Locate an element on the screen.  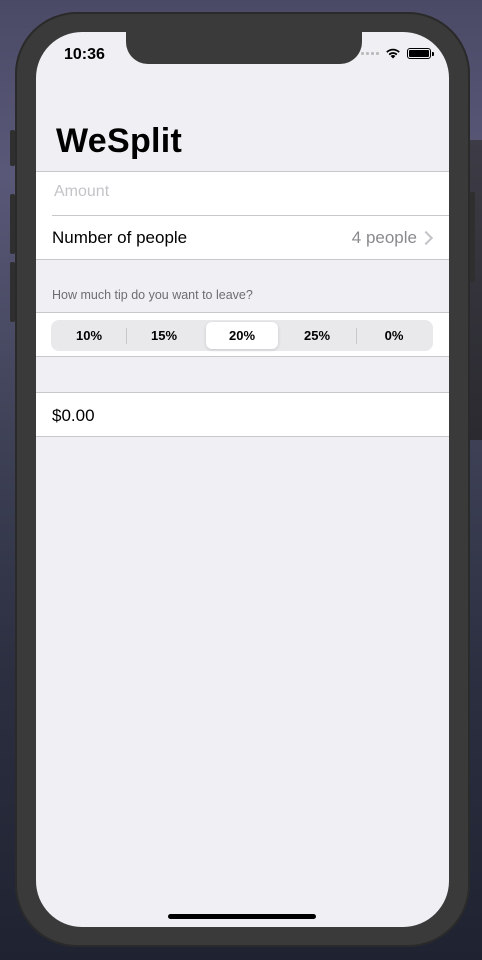
people-row: Number of people 4 people is located at coordinates (242, 237).